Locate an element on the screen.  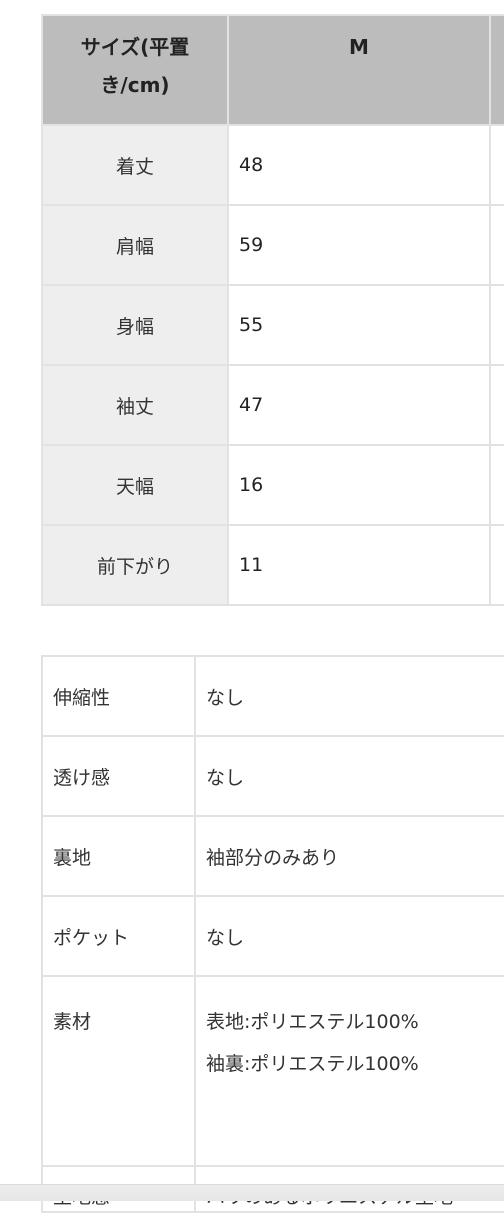
size-row-label: 着丈 is located at coordinates (135, 165).